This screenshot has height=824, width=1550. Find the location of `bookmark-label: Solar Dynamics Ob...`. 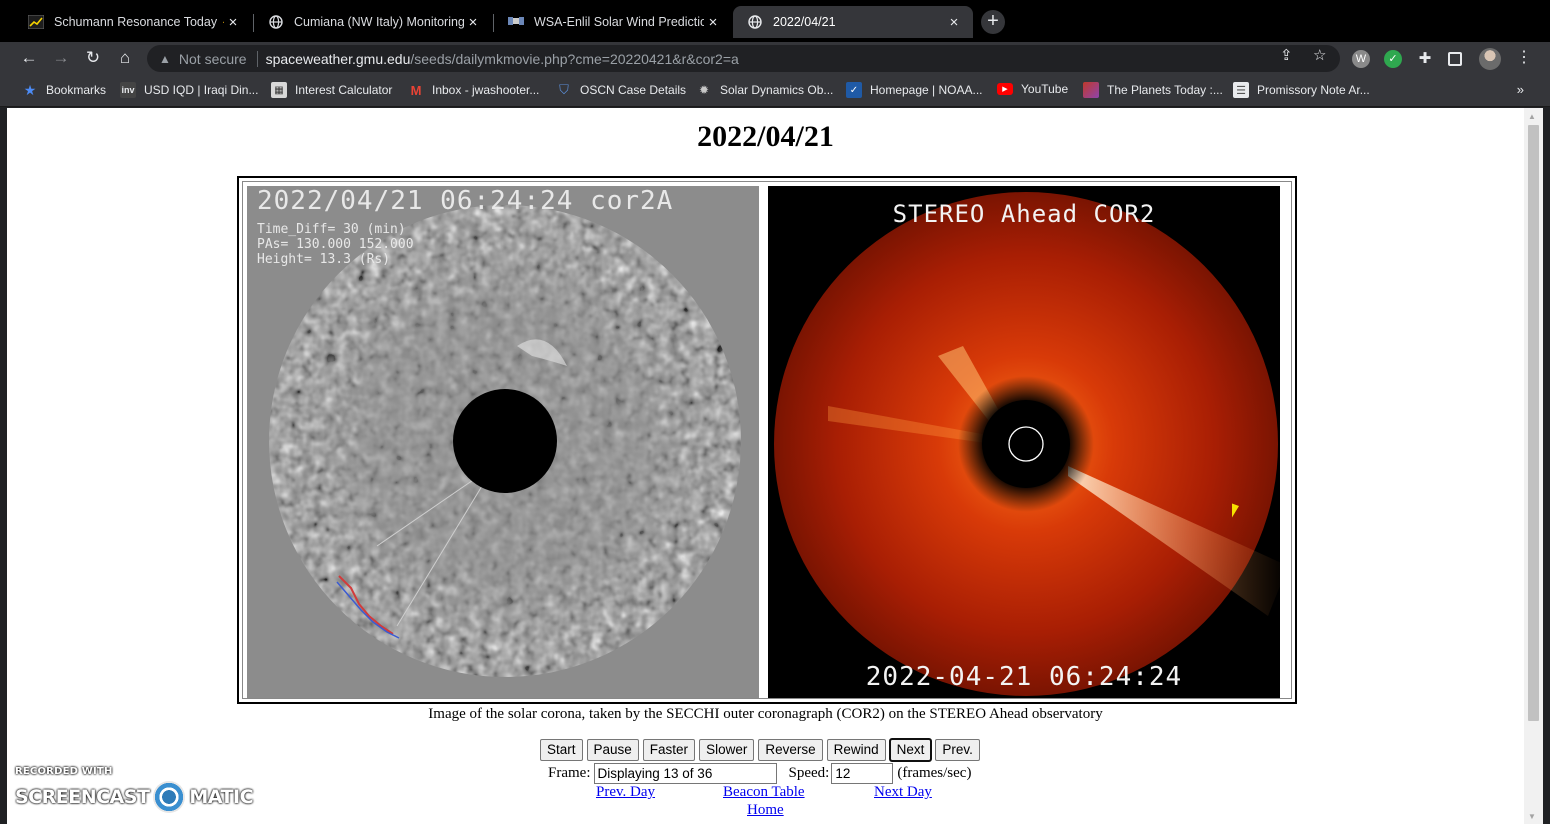

bookmark-label: Solar Dynamics Ob... is located at coordinates (777, 90).